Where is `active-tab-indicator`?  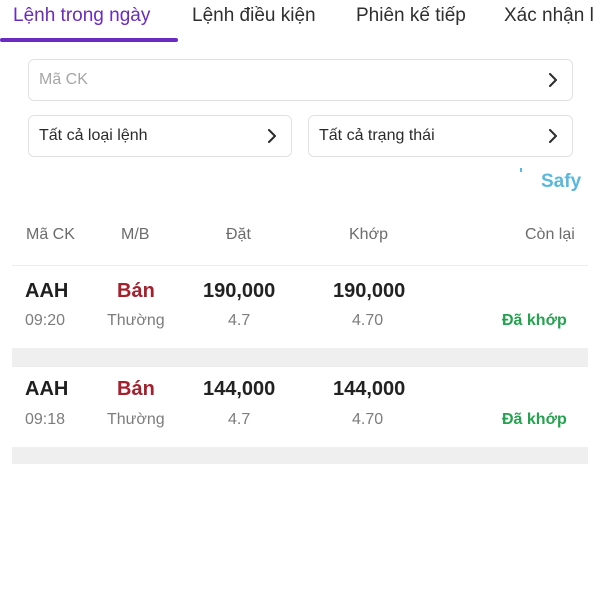 active-tab-indicator is located at coordinates (89, 40).